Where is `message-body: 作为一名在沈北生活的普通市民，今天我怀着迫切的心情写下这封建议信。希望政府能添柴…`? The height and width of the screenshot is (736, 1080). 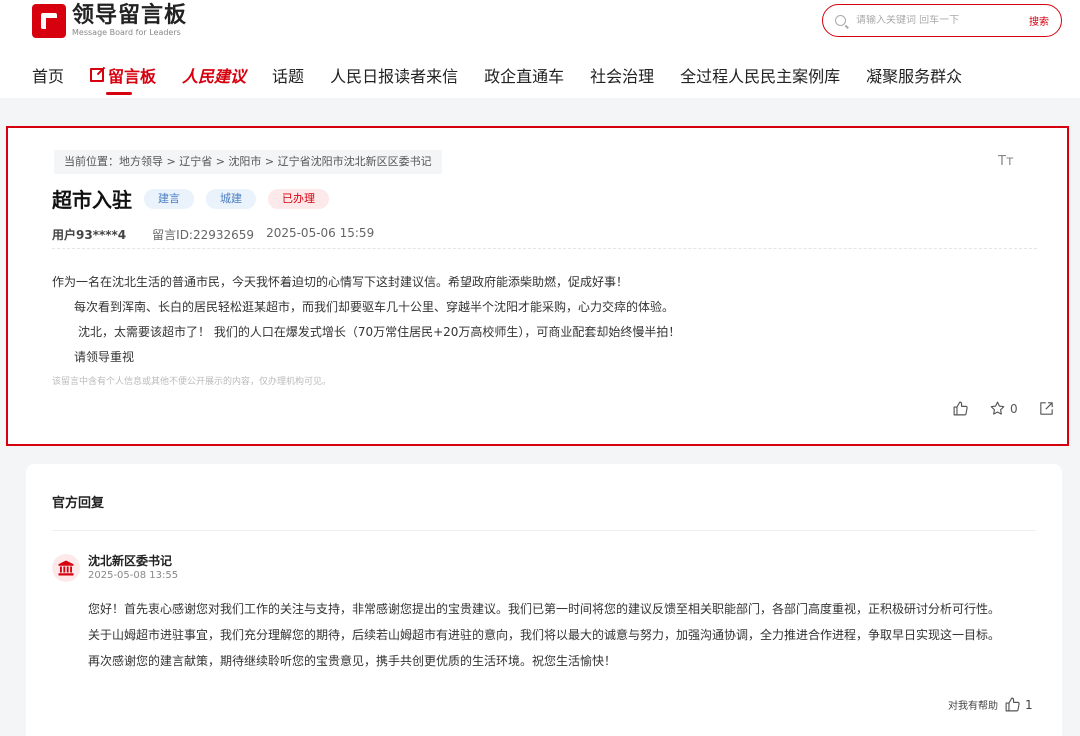
message-body: 作为一名在沈北生活的普通市民，今天我怀着迫切的心情写下这封建议信。希望政府能添柴… is located at coordinates (542, 320).